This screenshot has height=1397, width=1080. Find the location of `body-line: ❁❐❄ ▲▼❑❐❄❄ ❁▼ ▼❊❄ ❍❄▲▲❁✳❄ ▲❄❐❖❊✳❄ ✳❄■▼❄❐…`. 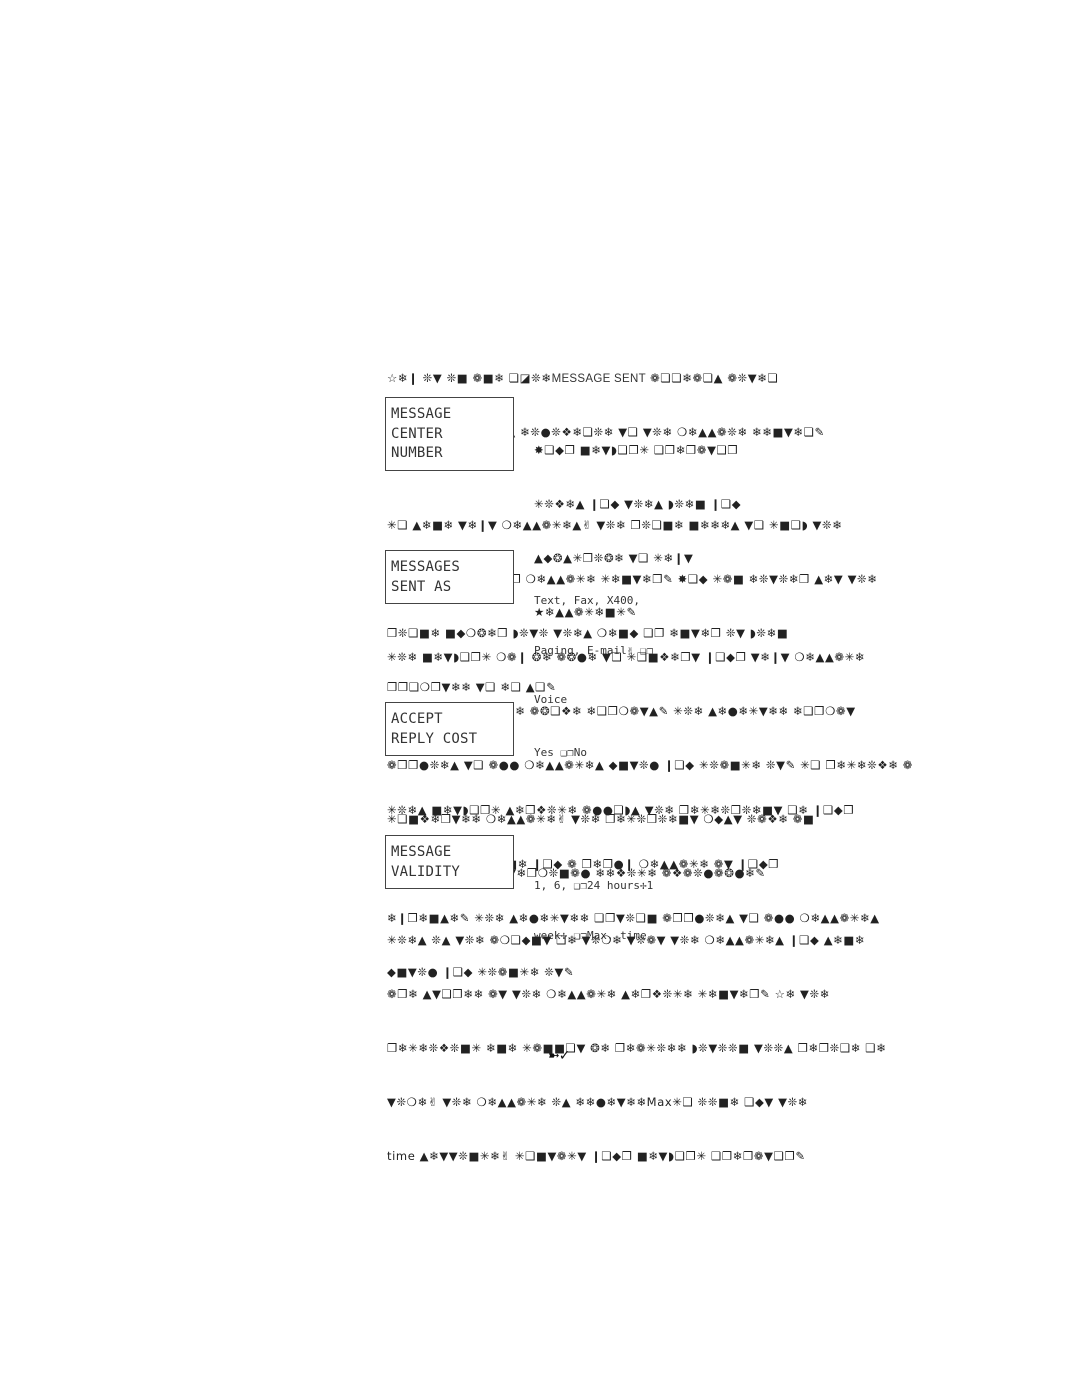

body-line: ❁❐❄ ▲▼❑❐❄❄ ❁▼ ▼❊❄ ❍❄▲▲❁✳❄ ▲❄❐❖❊✳❄ ✳❄■▼❄❐… is located at coordinates (608, 994).